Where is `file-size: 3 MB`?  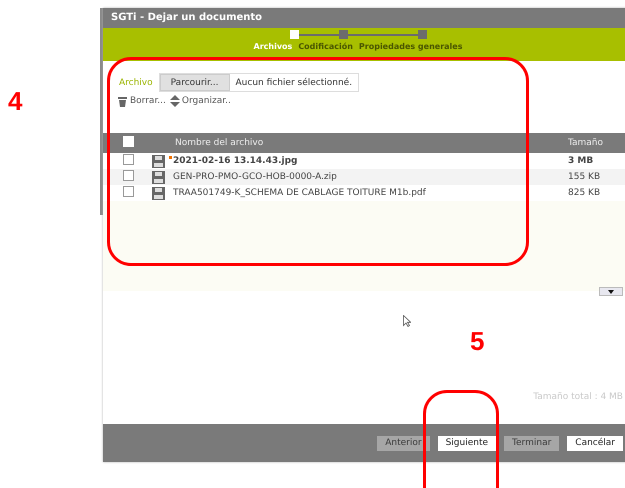
file-size: 3 MB is located at coordinates (581, 161).